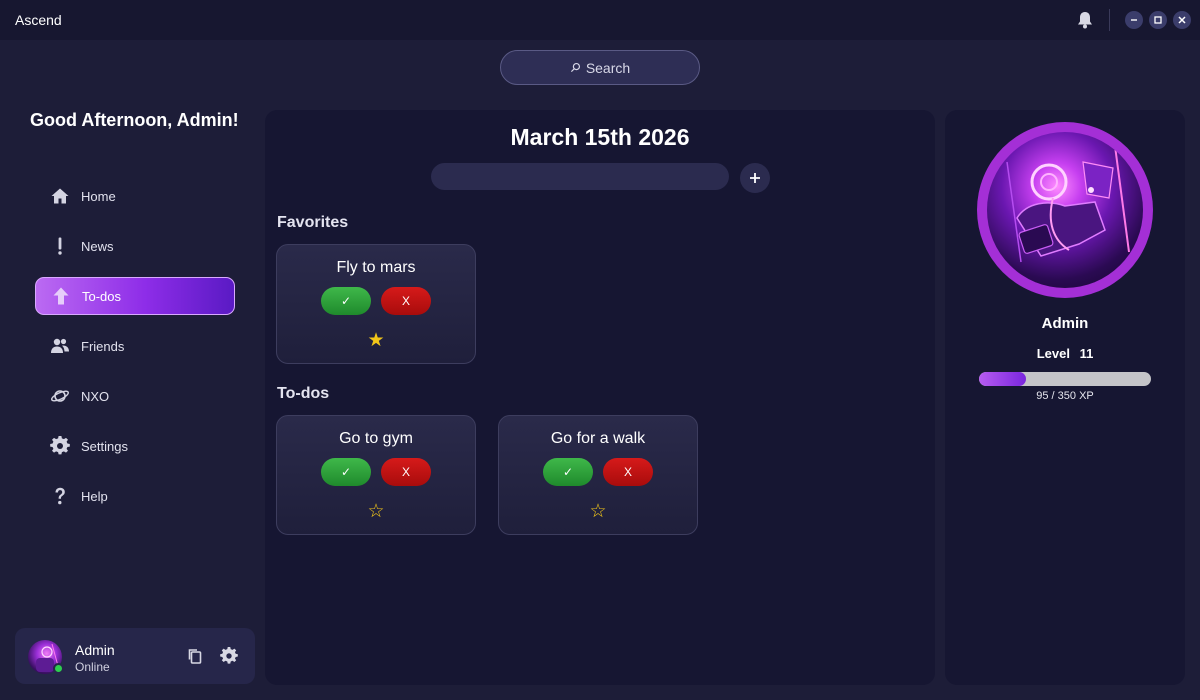  I want to click on todo-card: Go to gym ✓ X ☆, so click(376, 475).